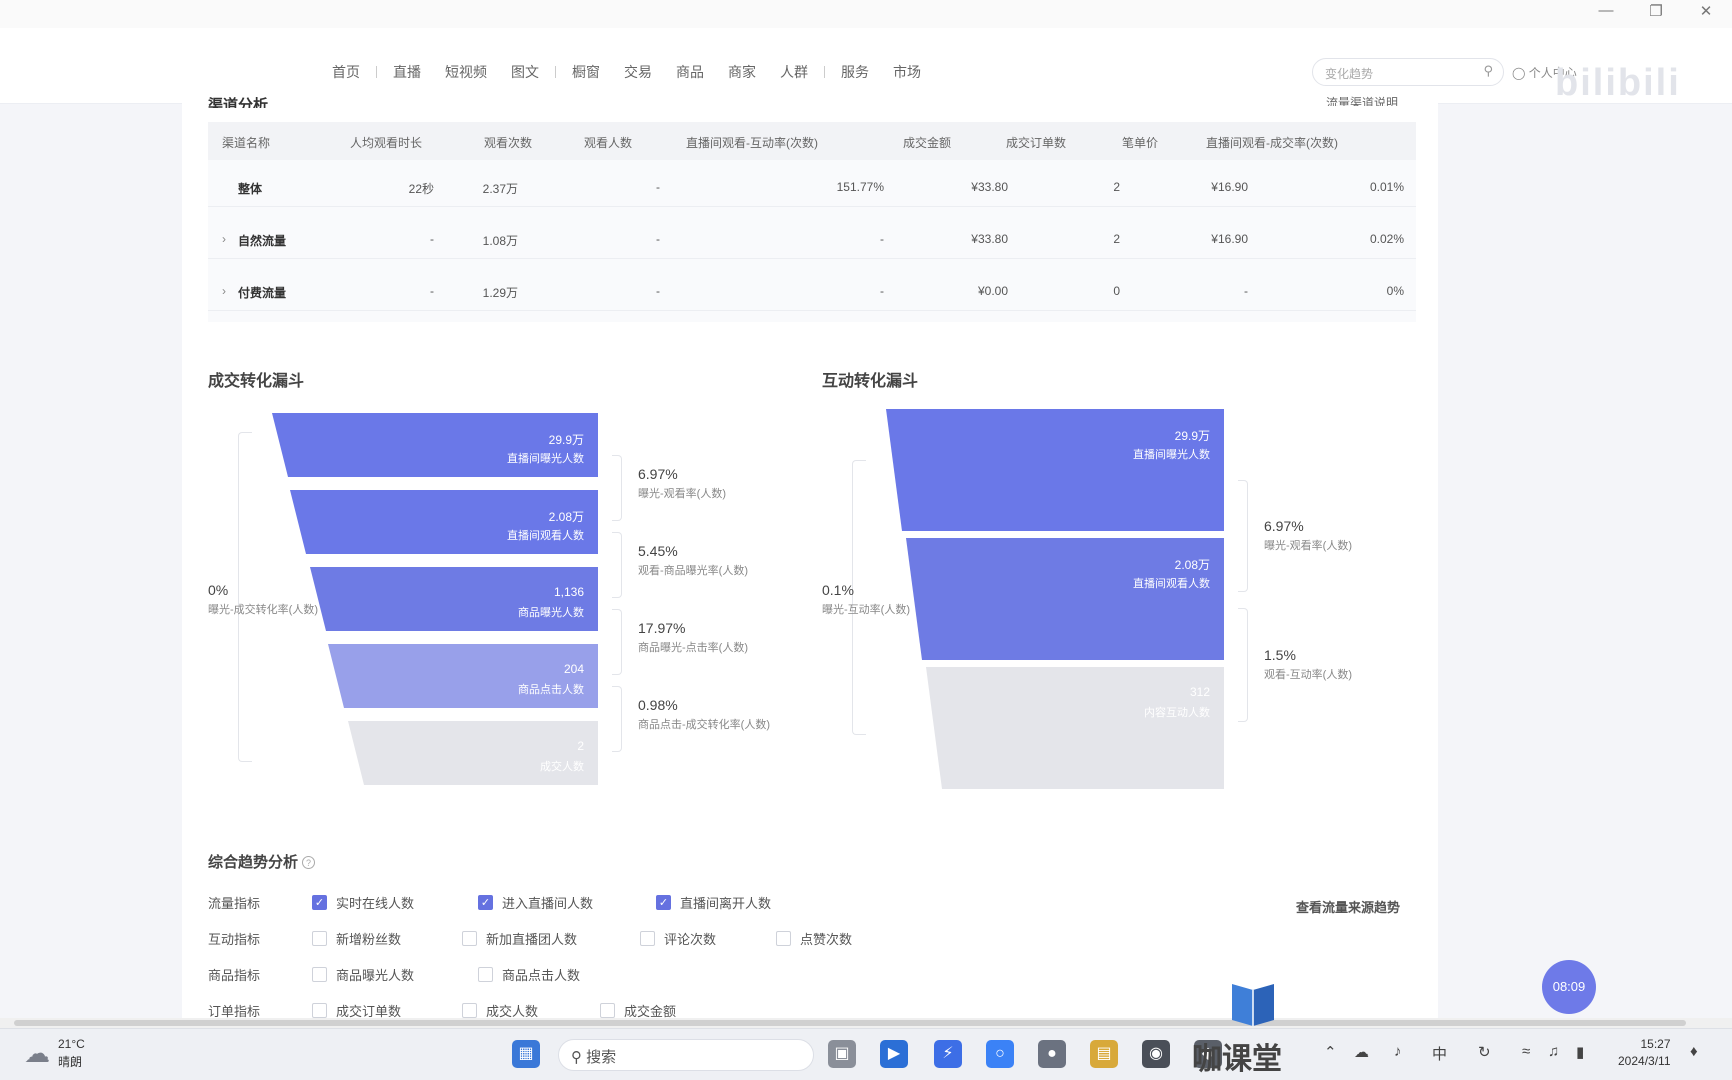  I want to click on metric-checkbox: 商品点击人数, so click(529, 974).